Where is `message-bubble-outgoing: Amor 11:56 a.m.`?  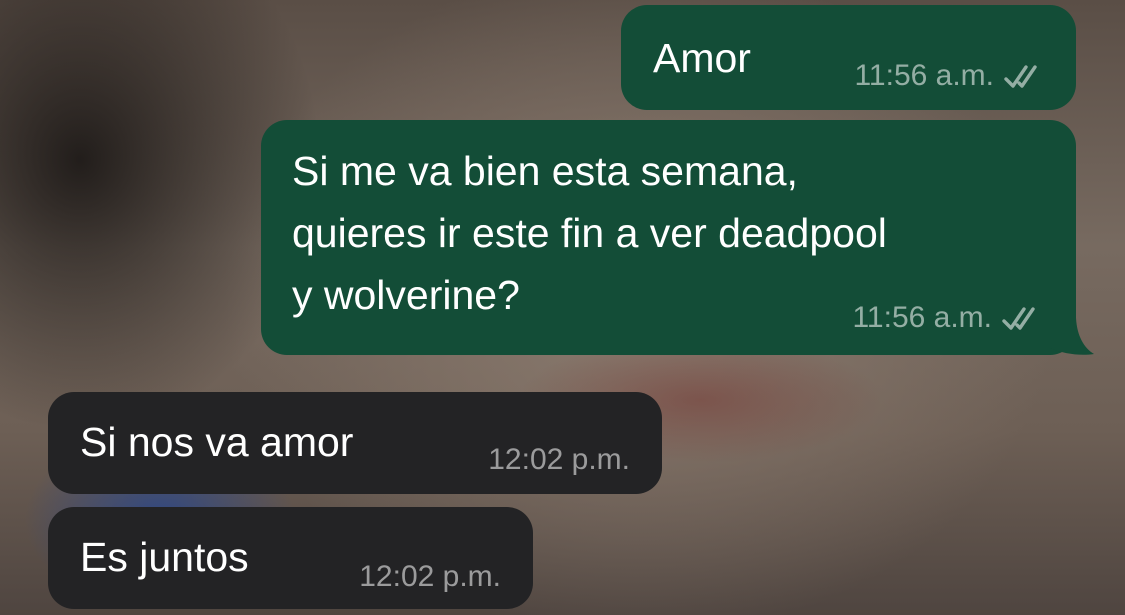
message-bubble-outgoing: Amor 11:56 a.m. is located at coordinates (848, 57).